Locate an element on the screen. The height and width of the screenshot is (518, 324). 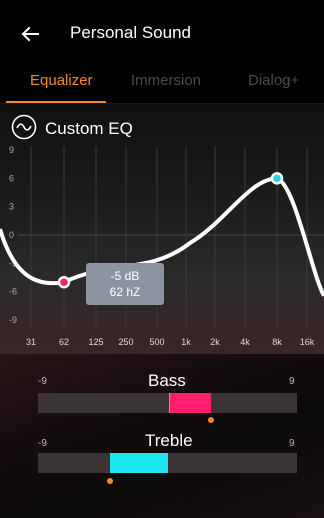
eq-y-tick-label: 3 is located at coordinates (11, 207).